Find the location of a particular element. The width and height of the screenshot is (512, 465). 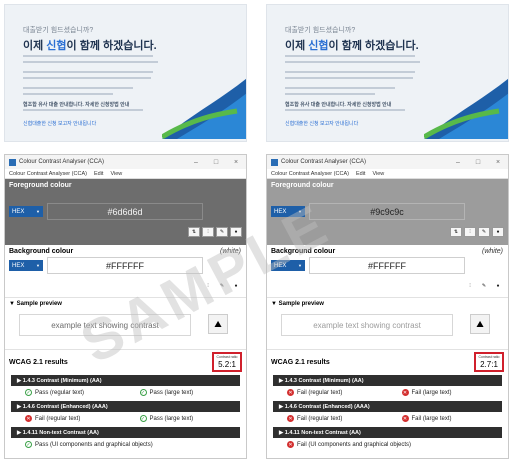

contrast-ratio-box: Contrast ratio 5.2:1 is located at coordinates (227, 362).